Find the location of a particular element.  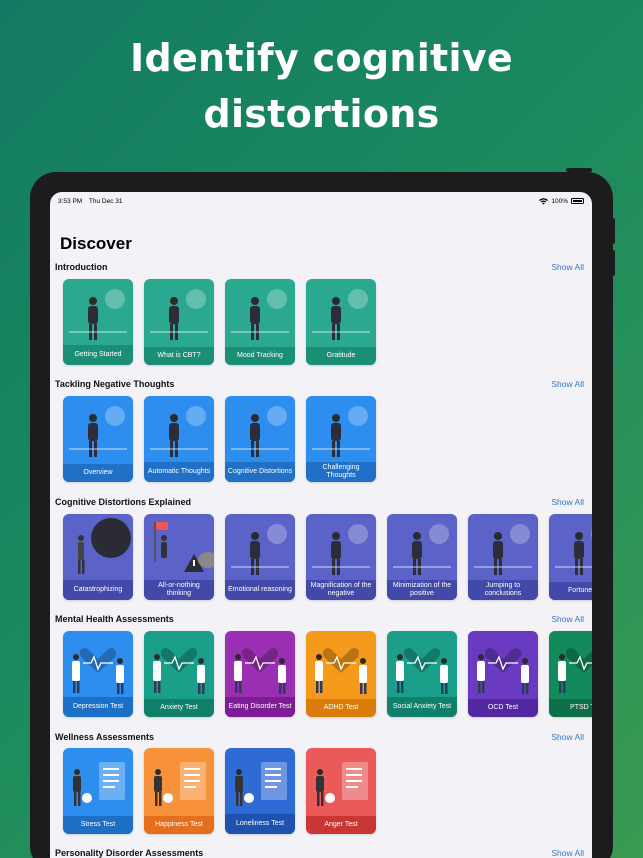

section-title: Cognitive Distortions Explained is located at coordinates (123, 502).